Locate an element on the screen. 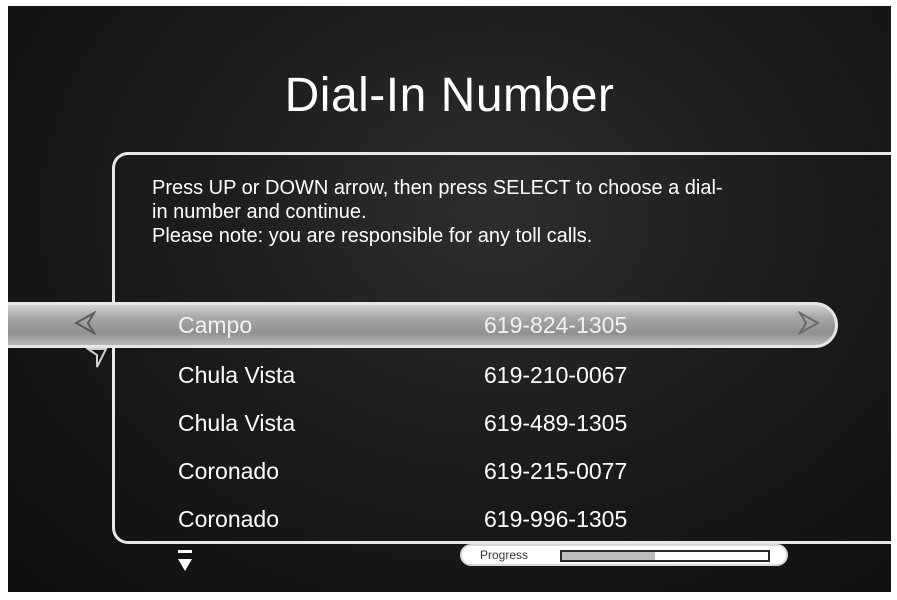 Image resolution: width=897 pixels, height=600 pixels. list-item: Chula Vista 619-489-1305 is located at coordinates (449, 422).